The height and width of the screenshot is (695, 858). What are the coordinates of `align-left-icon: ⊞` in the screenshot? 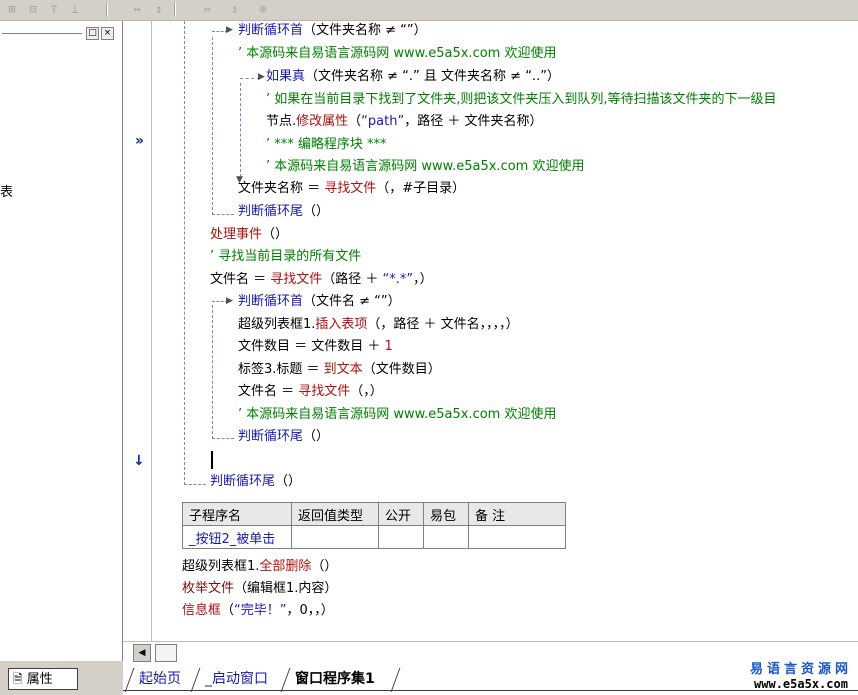 It's located at (12, 9).